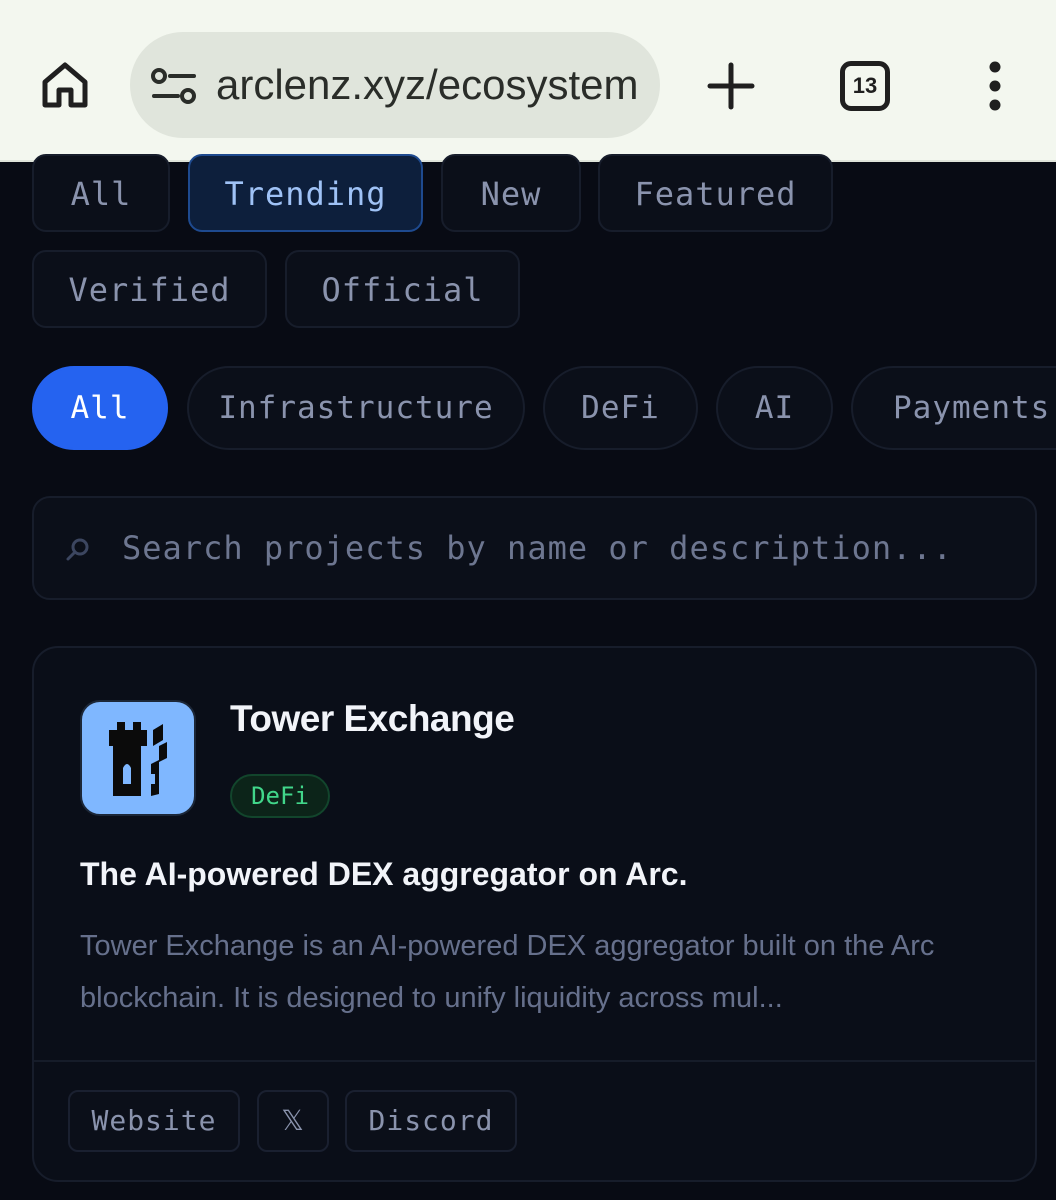 Image resolution: width=1056 pixels, height=1200 pixels. I want to click on browser-menu-button, so click(995, 86).